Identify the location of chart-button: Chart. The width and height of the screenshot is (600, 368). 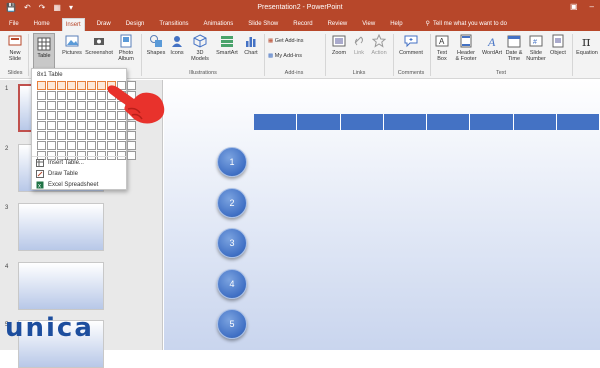
(251, 45).